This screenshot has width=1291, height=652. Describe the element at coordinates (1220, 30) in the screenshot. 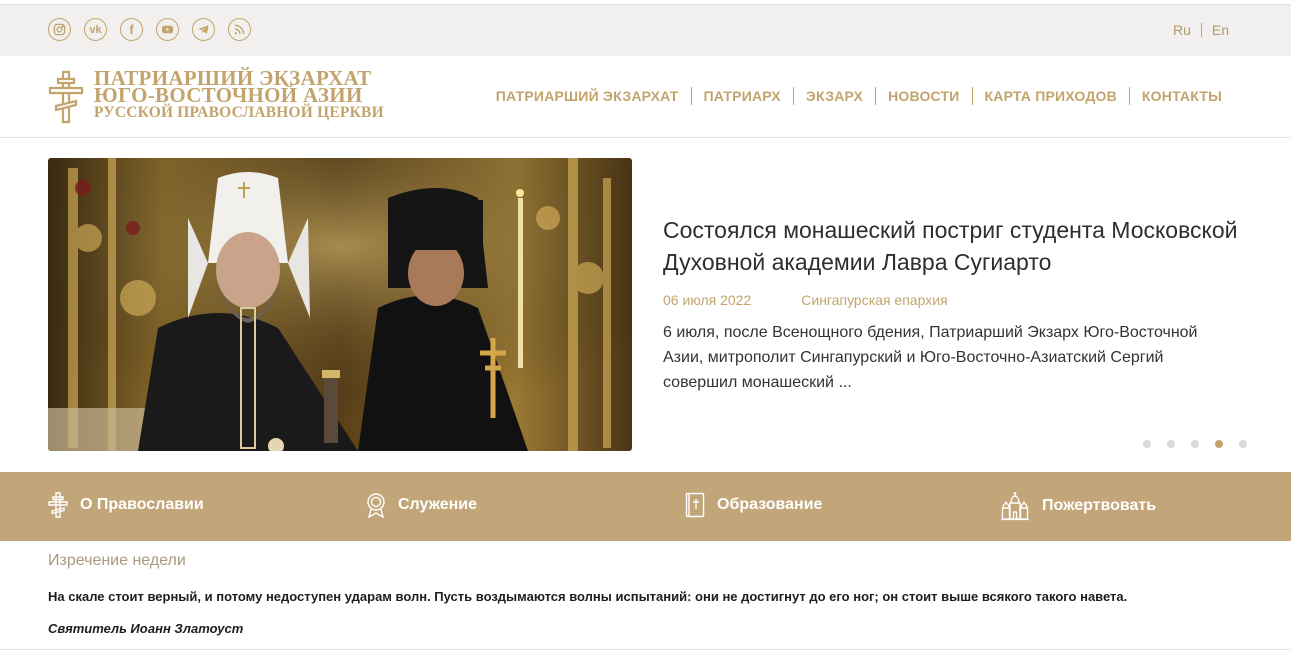

I see `lang-en-link: En` at that location.